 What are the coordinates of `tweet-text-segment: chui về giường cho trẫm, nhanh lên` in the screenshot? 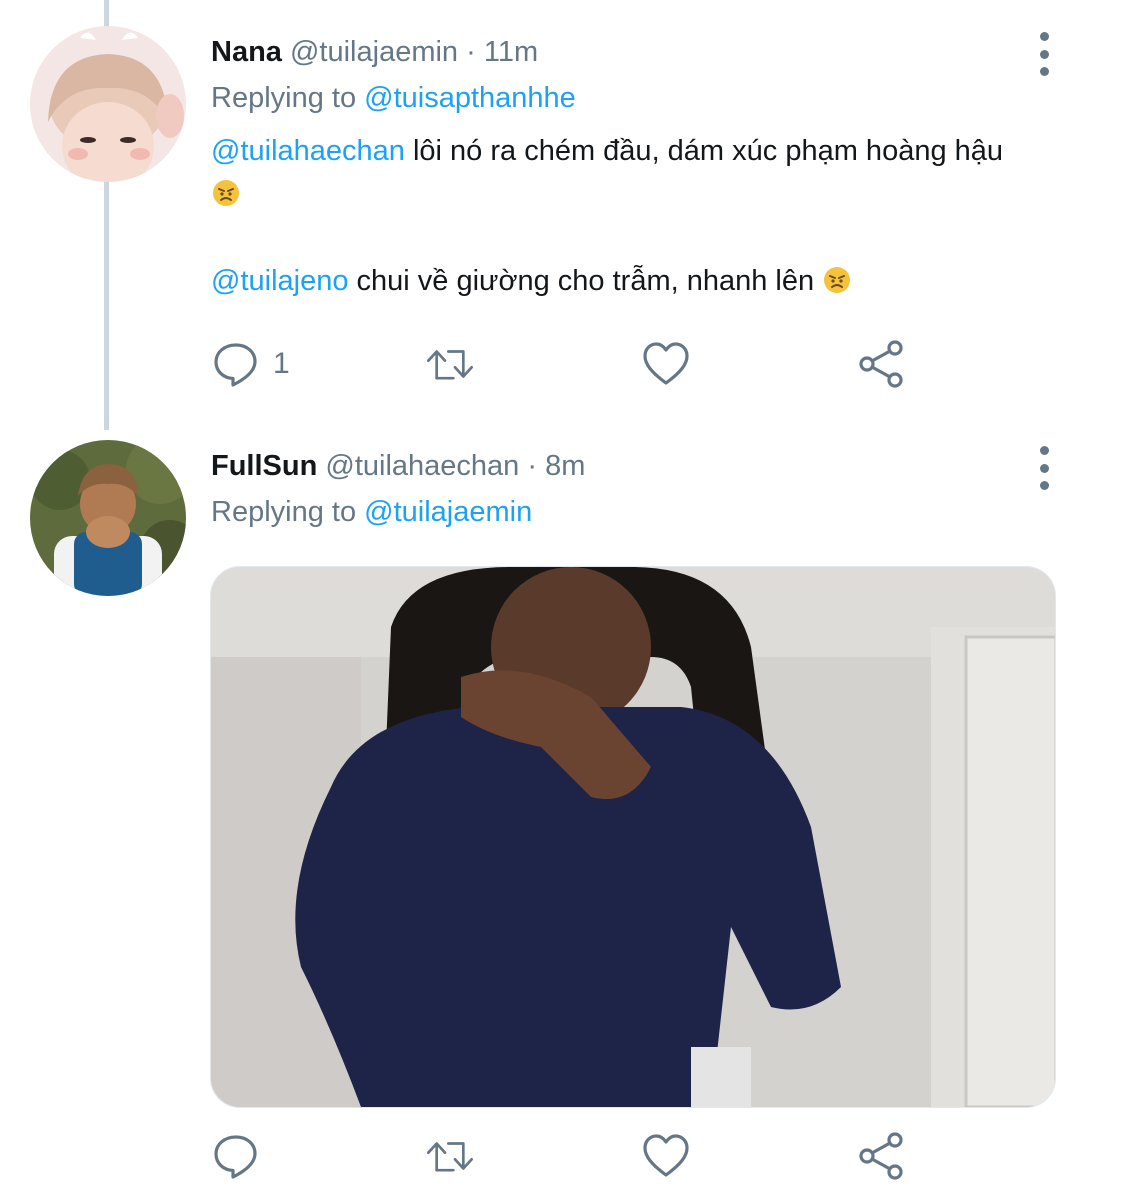 It's located at (585, 281).